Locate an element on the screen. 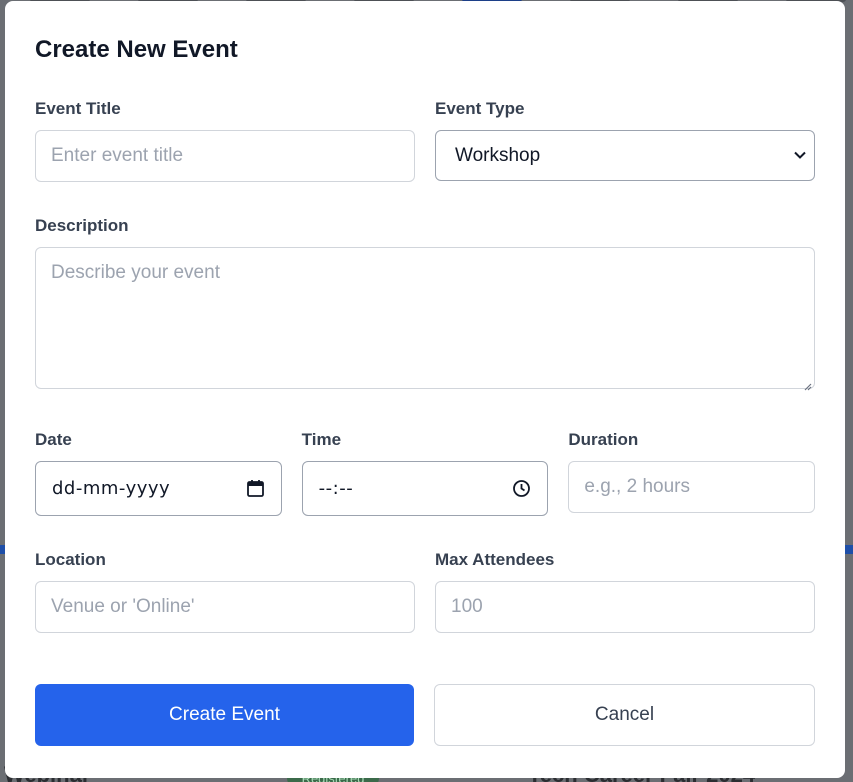 This screenshot has width=853, height=782. time-placeholder: --:-- is located at coordinates (336, 488).